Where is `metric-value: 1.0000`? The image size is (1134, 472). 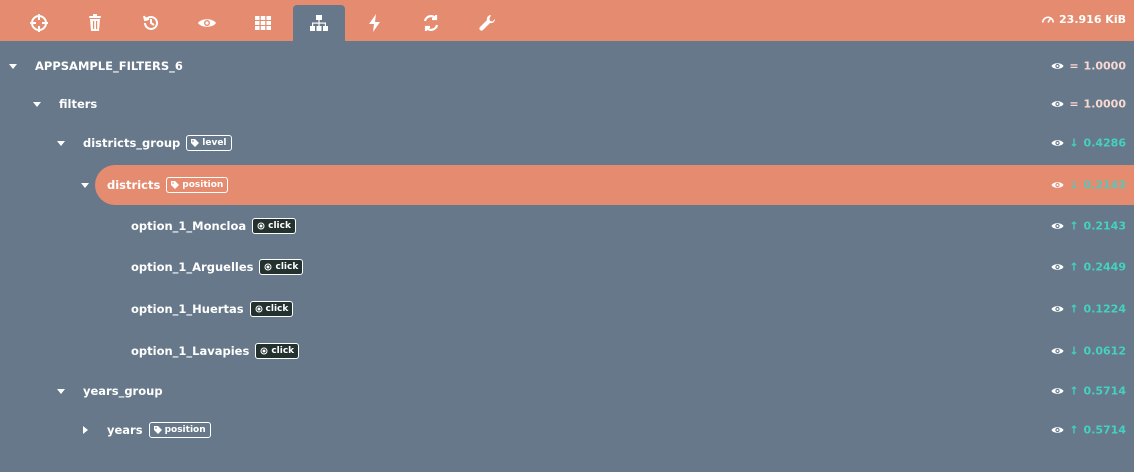
metric-value: 1.0000 is located at coordinates (1104, 66).